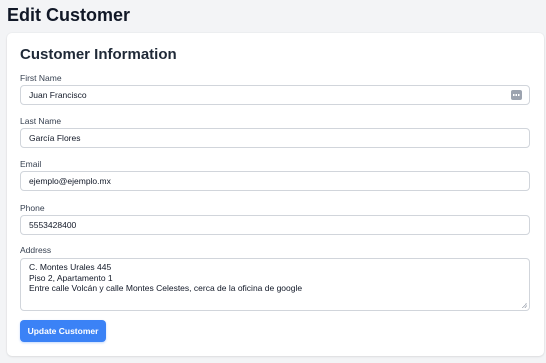 This screenshot has height=363, width=546. Describe the element at coordinates (41, 78) in the screenshot. I see `first-name-label: First Name` at that location.